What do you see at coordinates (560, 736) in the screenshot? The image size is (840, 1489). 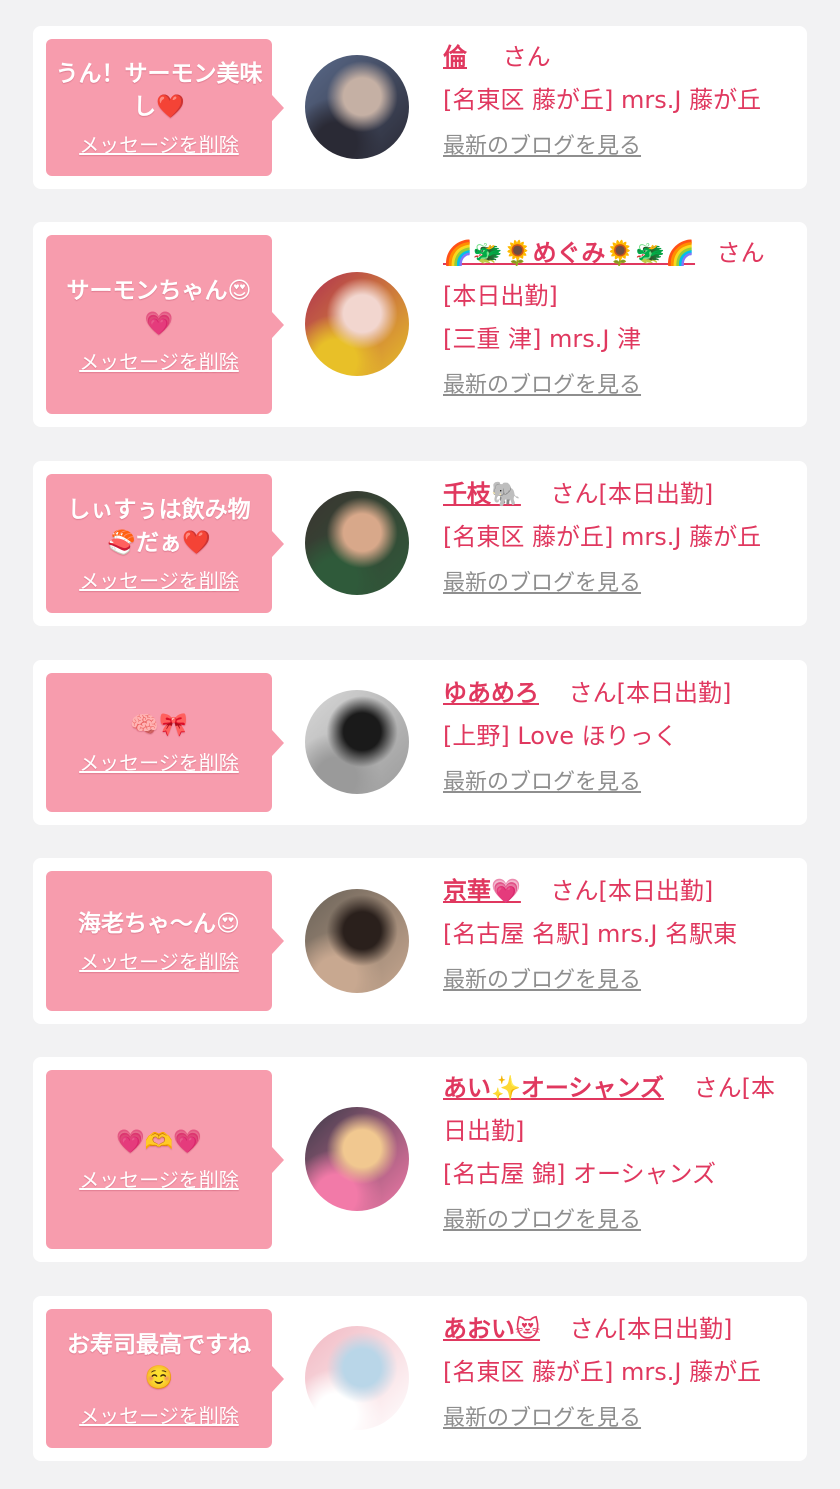 I see `shop-label: [上野] Love ほりっく` at bounding box center [560, 736].